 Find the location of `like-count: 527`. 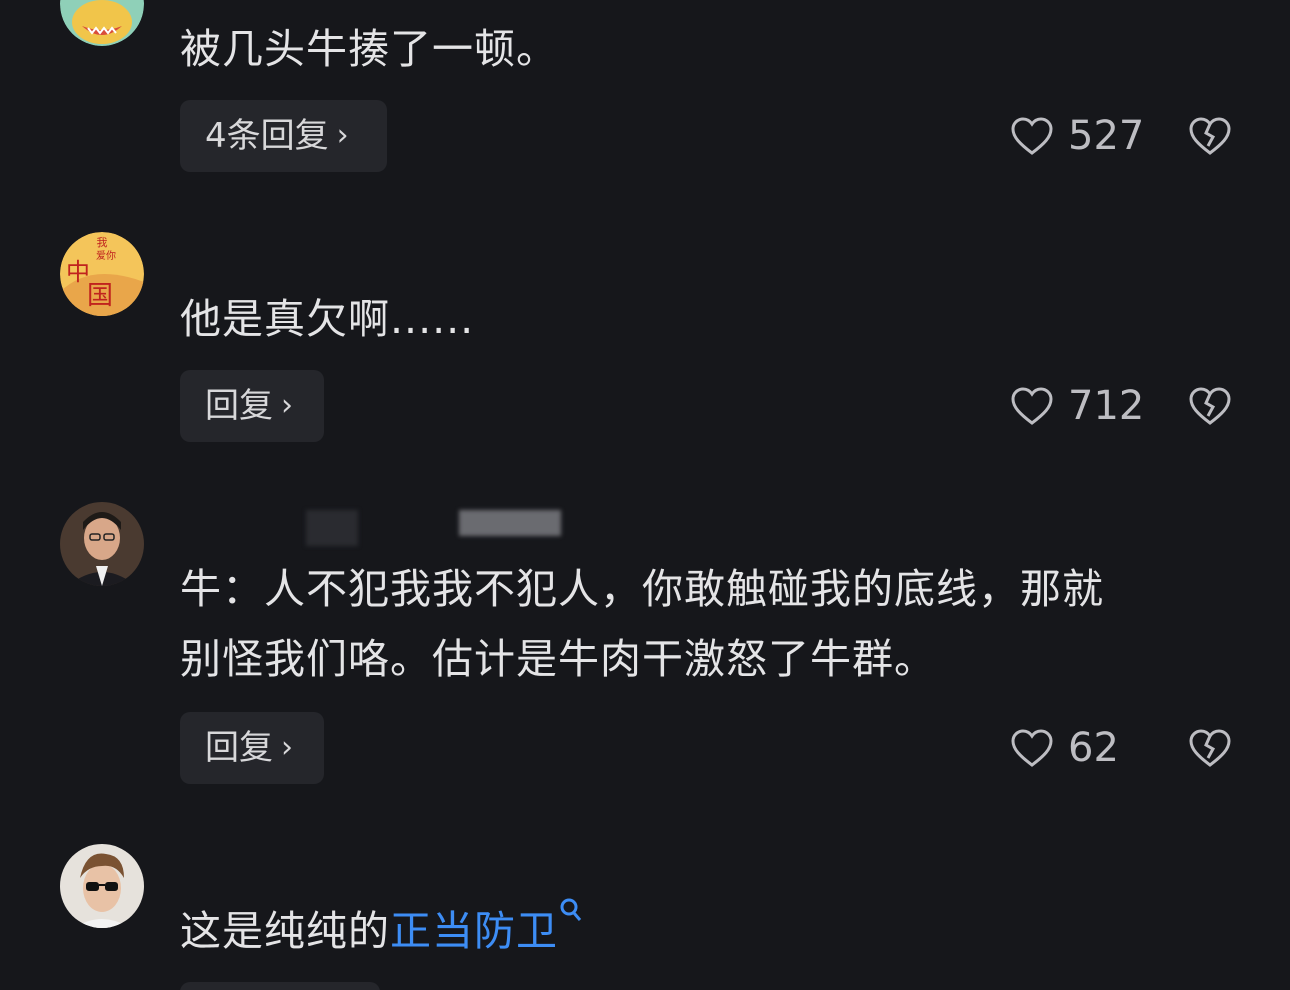

like-count: 527 is located at coordinates (1106, 136).